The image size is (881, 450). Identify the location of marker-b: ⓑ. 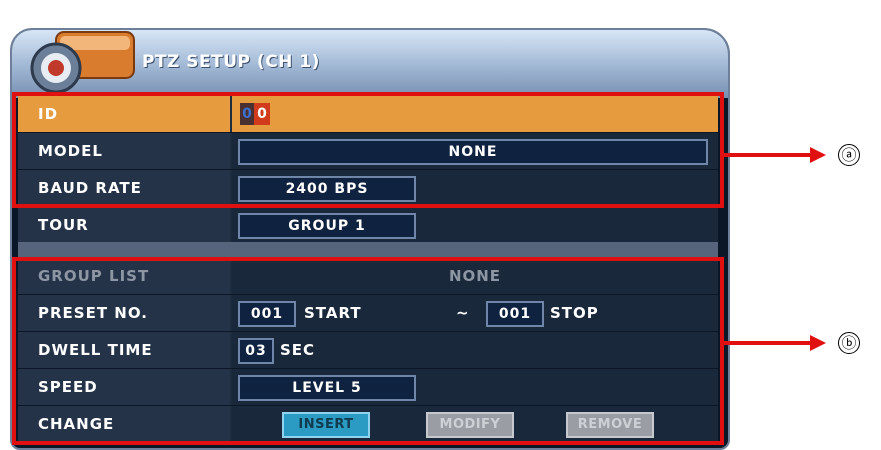
(849, 343).